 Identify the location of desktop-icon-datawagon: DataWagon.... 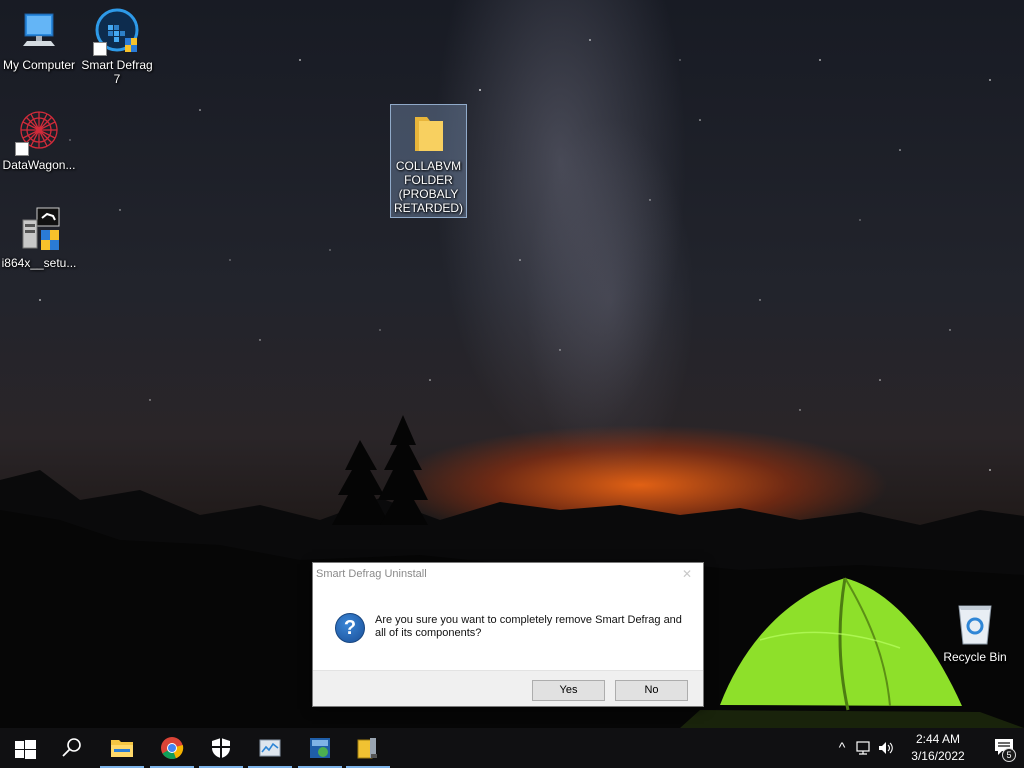
(39, 140).